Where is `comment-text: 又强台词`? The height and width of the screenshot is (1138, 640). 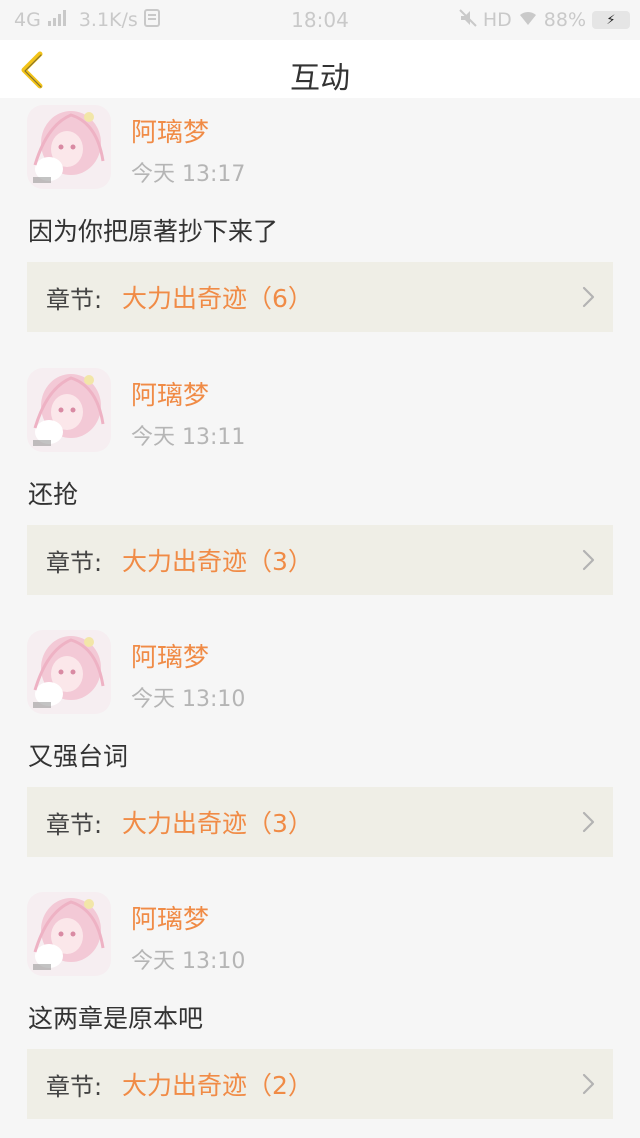 comment-text: 又强台词 is located at coordinates (78, 756).